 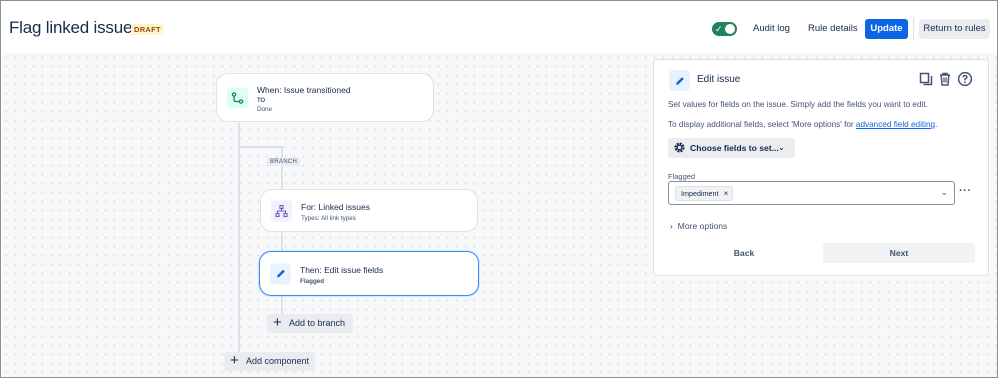 What do you see at coordinates (682, 176) in the screenshot?
I see `flagged-field-label: Flagged` at bounding box center [682, 176].